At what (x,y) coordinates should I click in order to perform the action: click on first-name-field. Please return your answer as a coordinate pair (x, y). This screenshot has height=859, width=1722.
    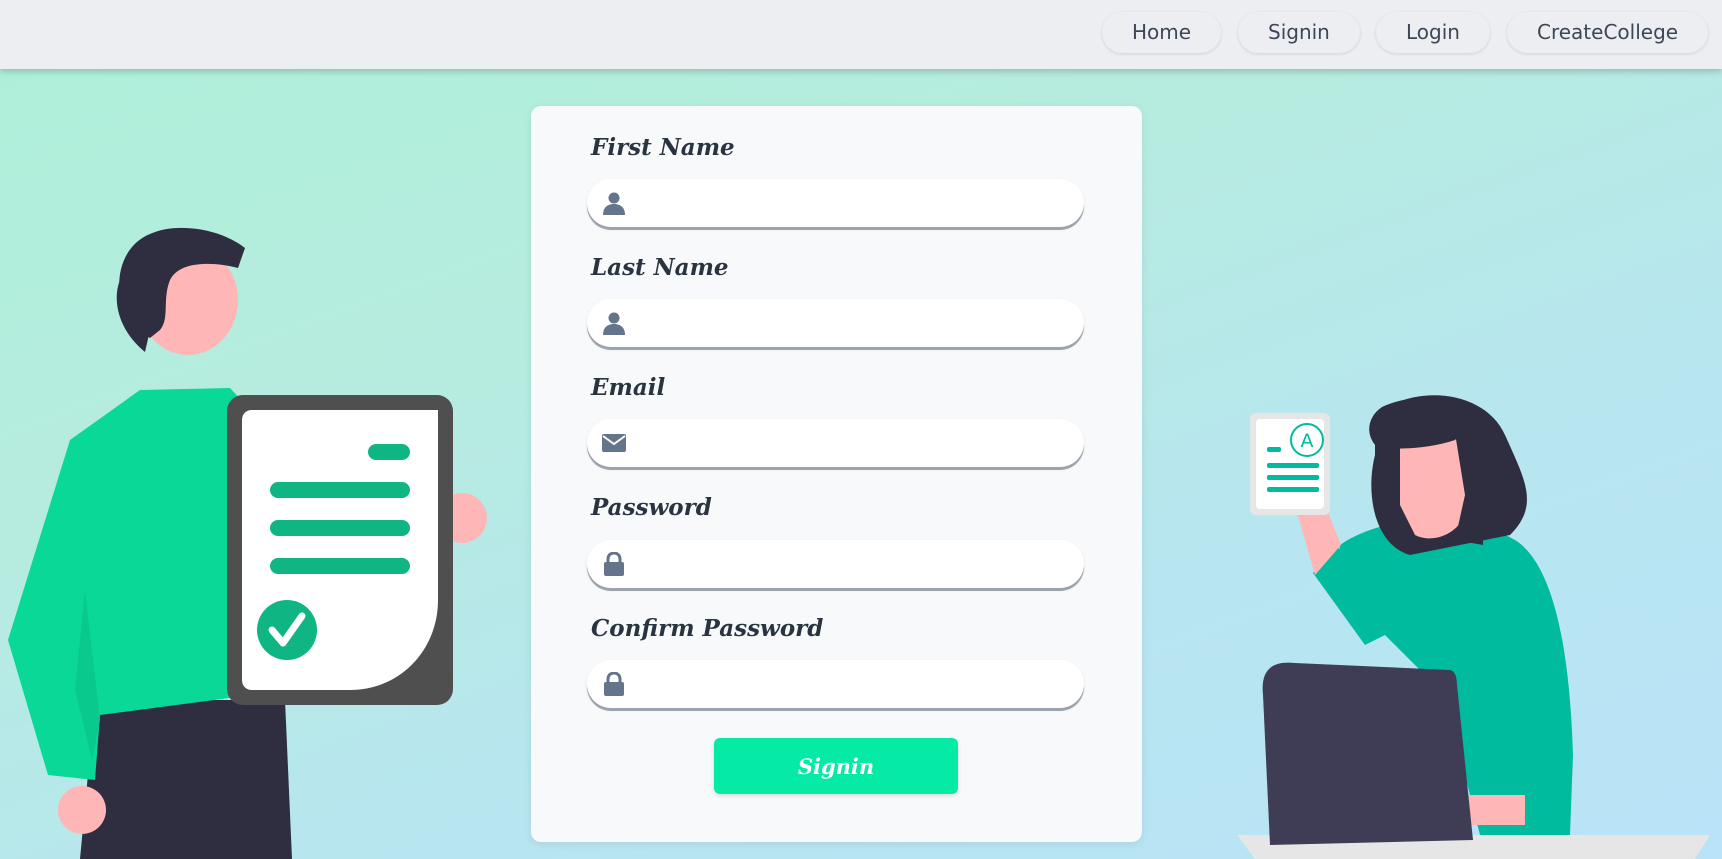
    Looking at the image, I should click on (835, 203).